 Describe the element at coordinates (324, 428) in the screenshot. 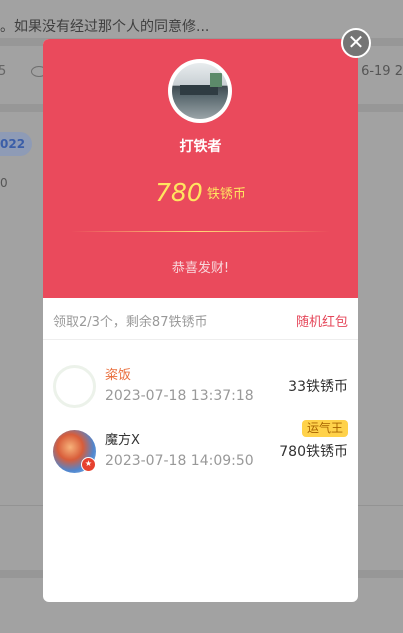

I see `luck-king-badge: 运气王` at that location.